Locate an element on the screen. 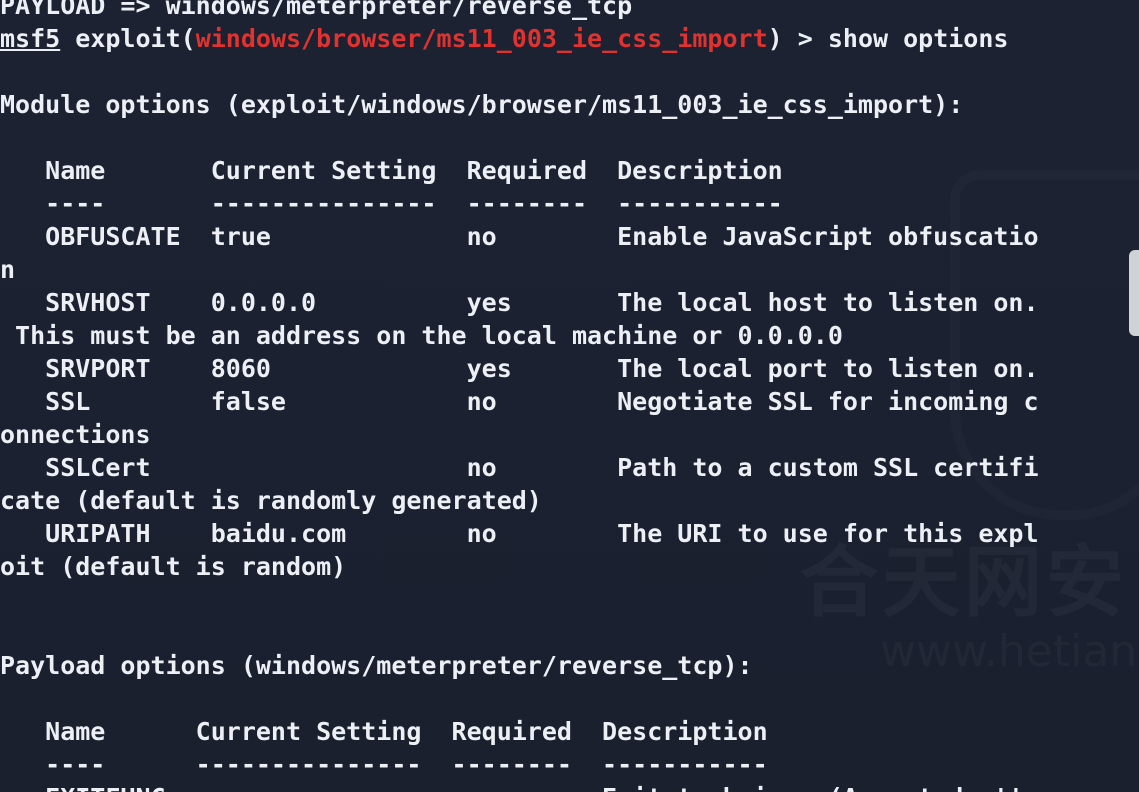 This screenshot has width=1139, height=792. terminal-line: onnections is located at coordinates (75, 434).